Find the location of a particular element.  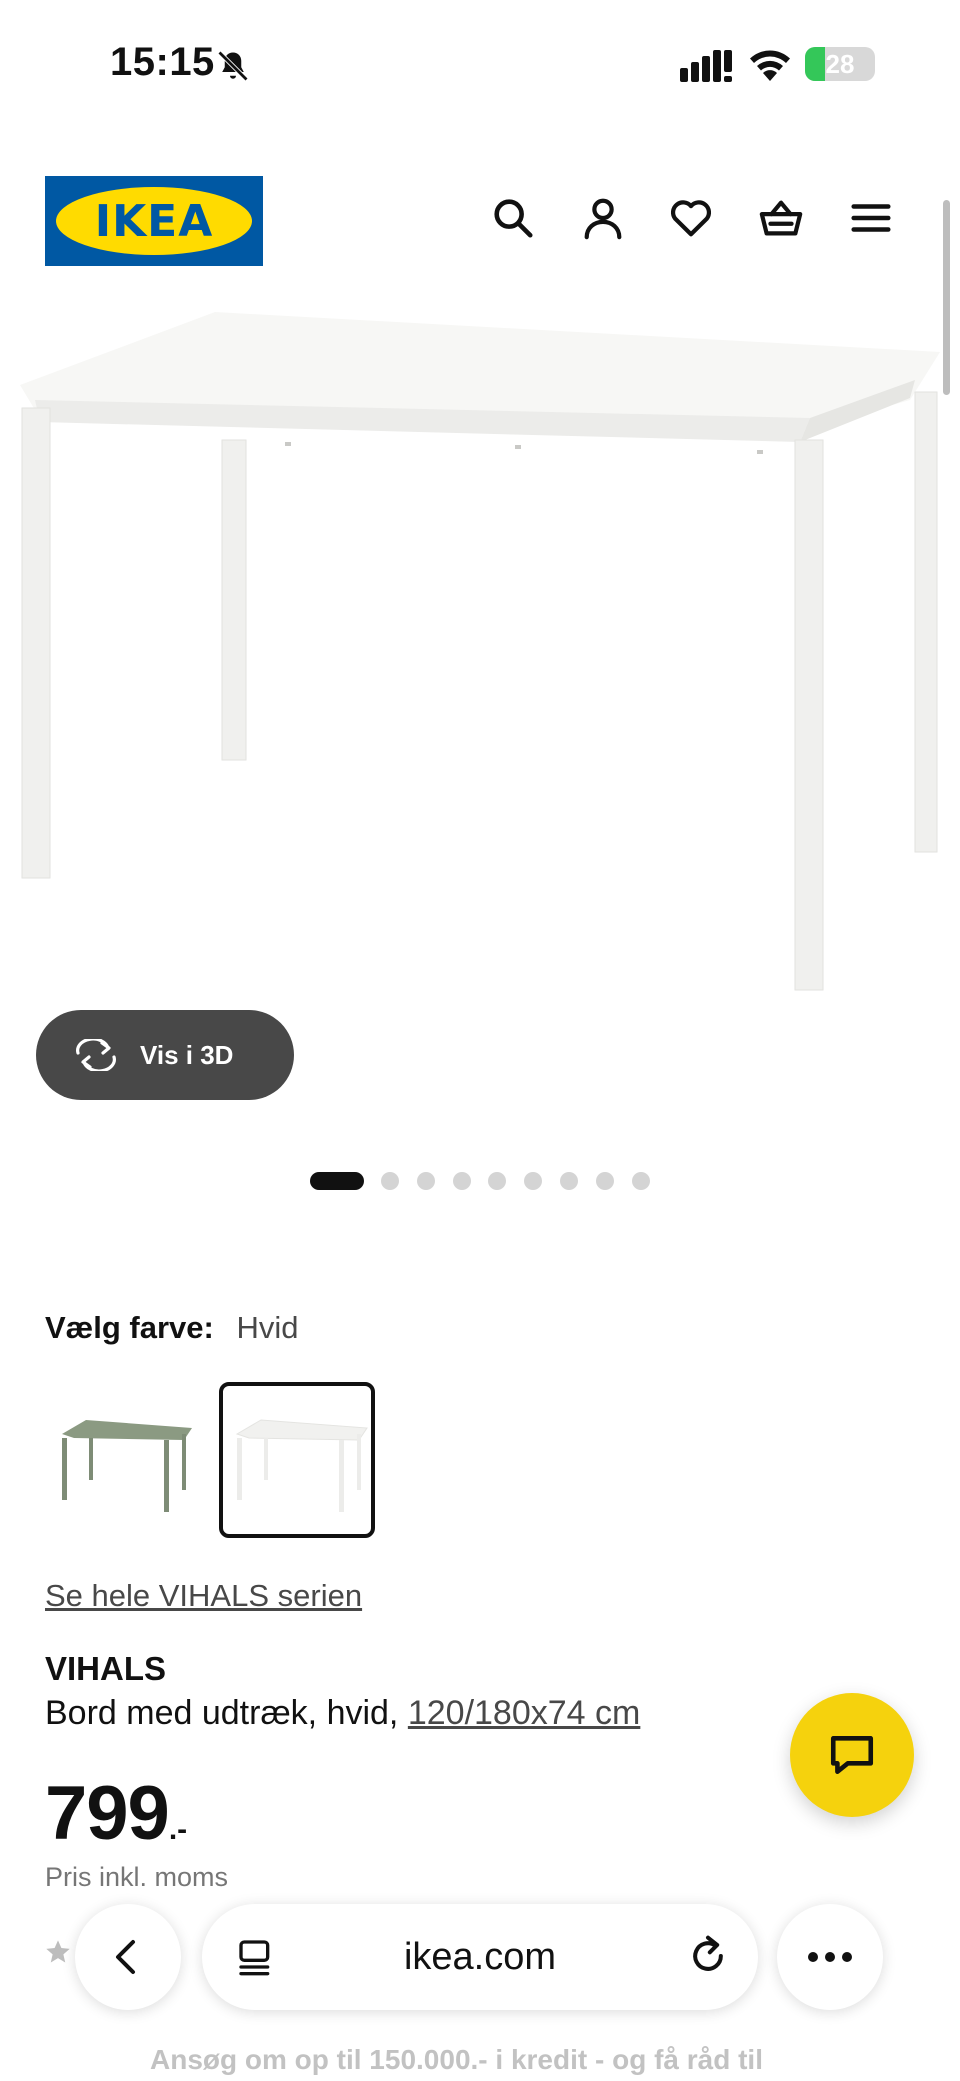

logo-text: IKEA is located at coordinates (154, 221).